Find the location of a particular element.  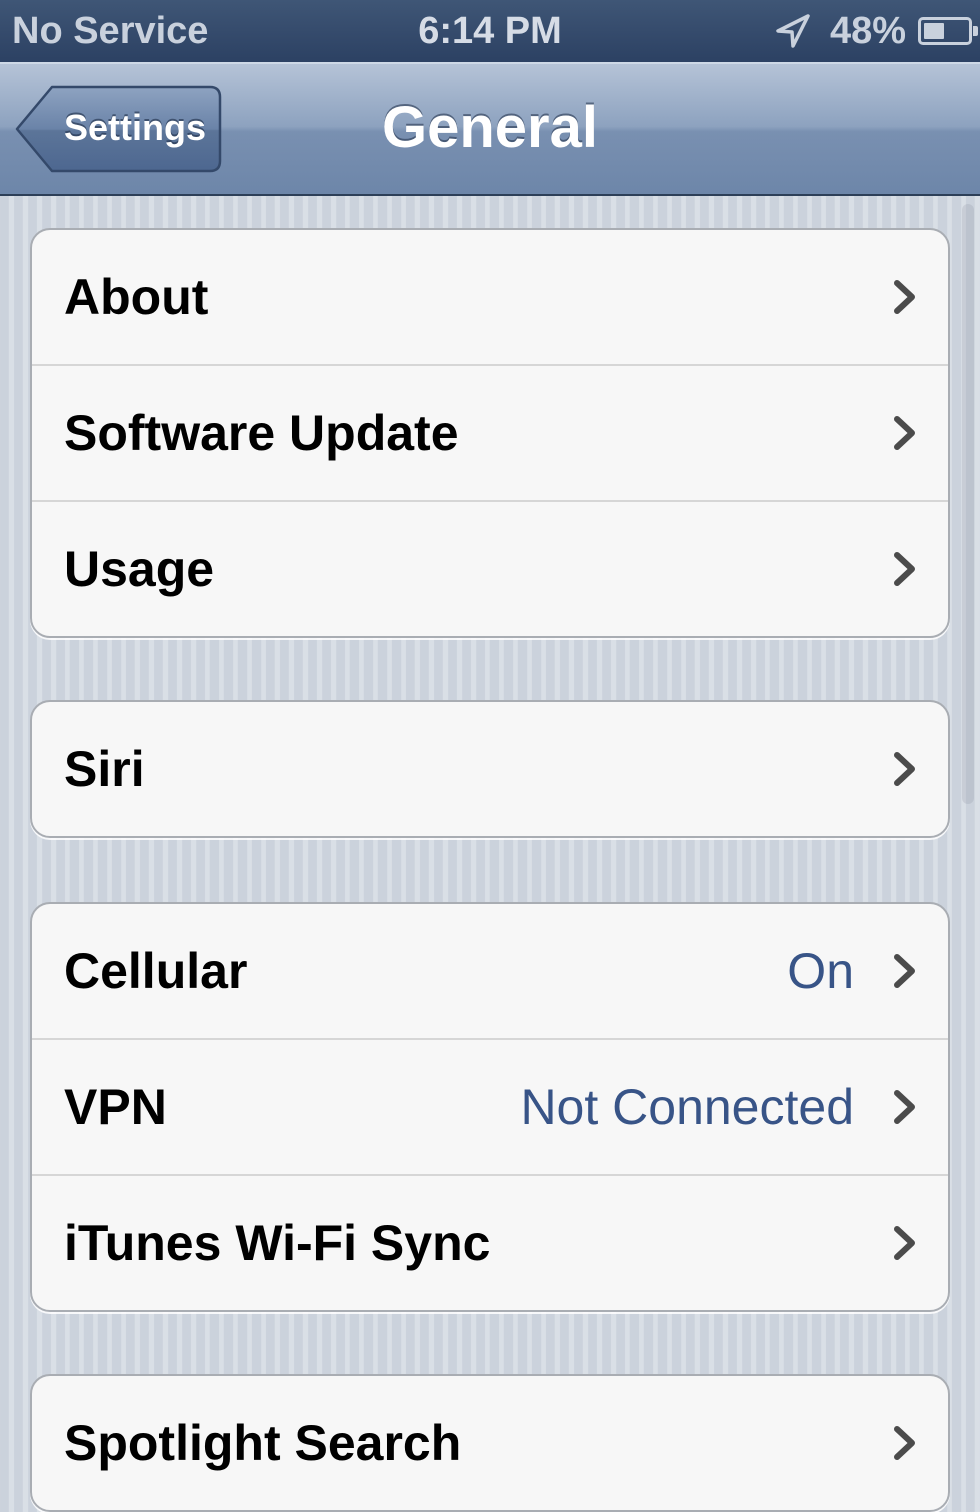

row-about: About is located at coordinates (490, 298).